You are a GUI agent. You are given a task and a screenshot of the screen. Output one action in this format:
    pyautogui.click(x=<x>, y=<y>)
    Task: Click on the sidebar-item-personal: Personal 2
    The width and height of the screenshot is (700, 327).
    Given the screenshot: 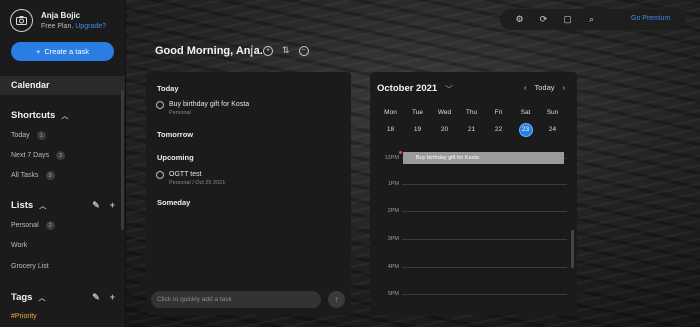 What is the action you would take?
    pyautogui.click(x=33, y=225)
    